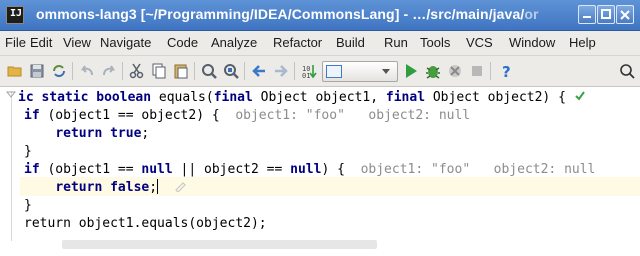  What do you see at coordinates (125, 42) in the screenshot?
I see `menu-navigate: Navigate` at bounding box center [125, 42].